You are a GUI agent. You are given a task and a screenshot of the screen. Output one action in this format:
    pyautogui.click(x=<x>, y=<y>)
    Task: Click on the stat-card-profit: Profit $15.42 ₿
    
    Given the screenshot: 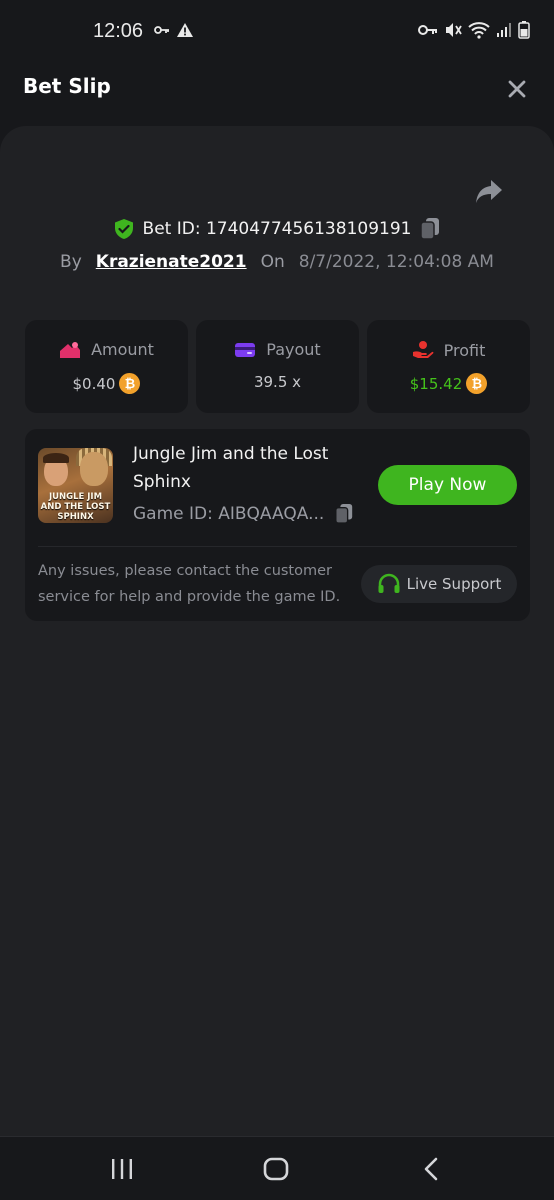 What is the action you would take?
    pyautogui.click(x=448, y=366)
    